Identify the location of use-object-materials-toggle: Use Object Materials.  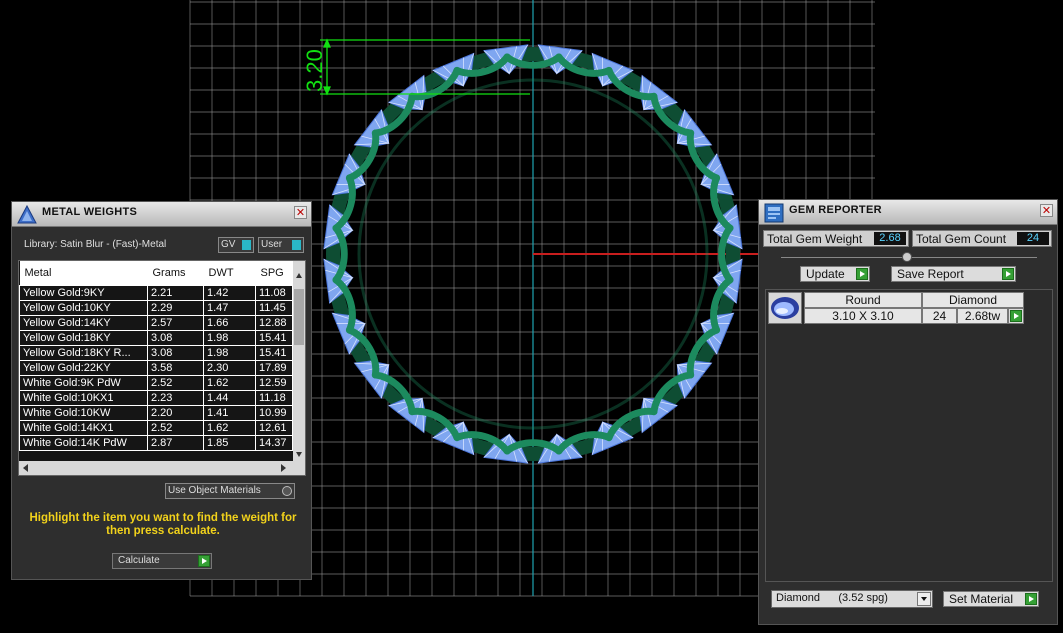
(230, 491).